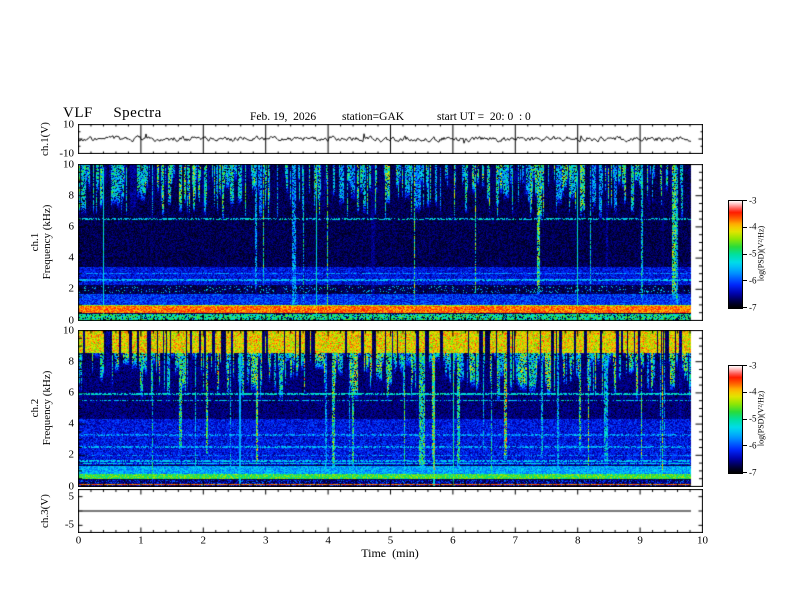 The width and height of the screenshot is (792, 612). I want to click on ch2-spectrogram-ylabel-line1: ch.2, so click(35, 408).